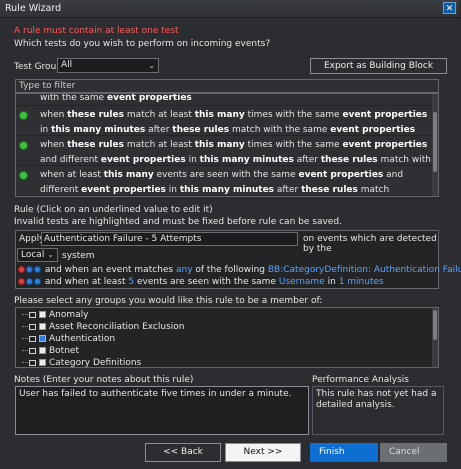  I want to click on finish-button: Finish, so click(344, 452).